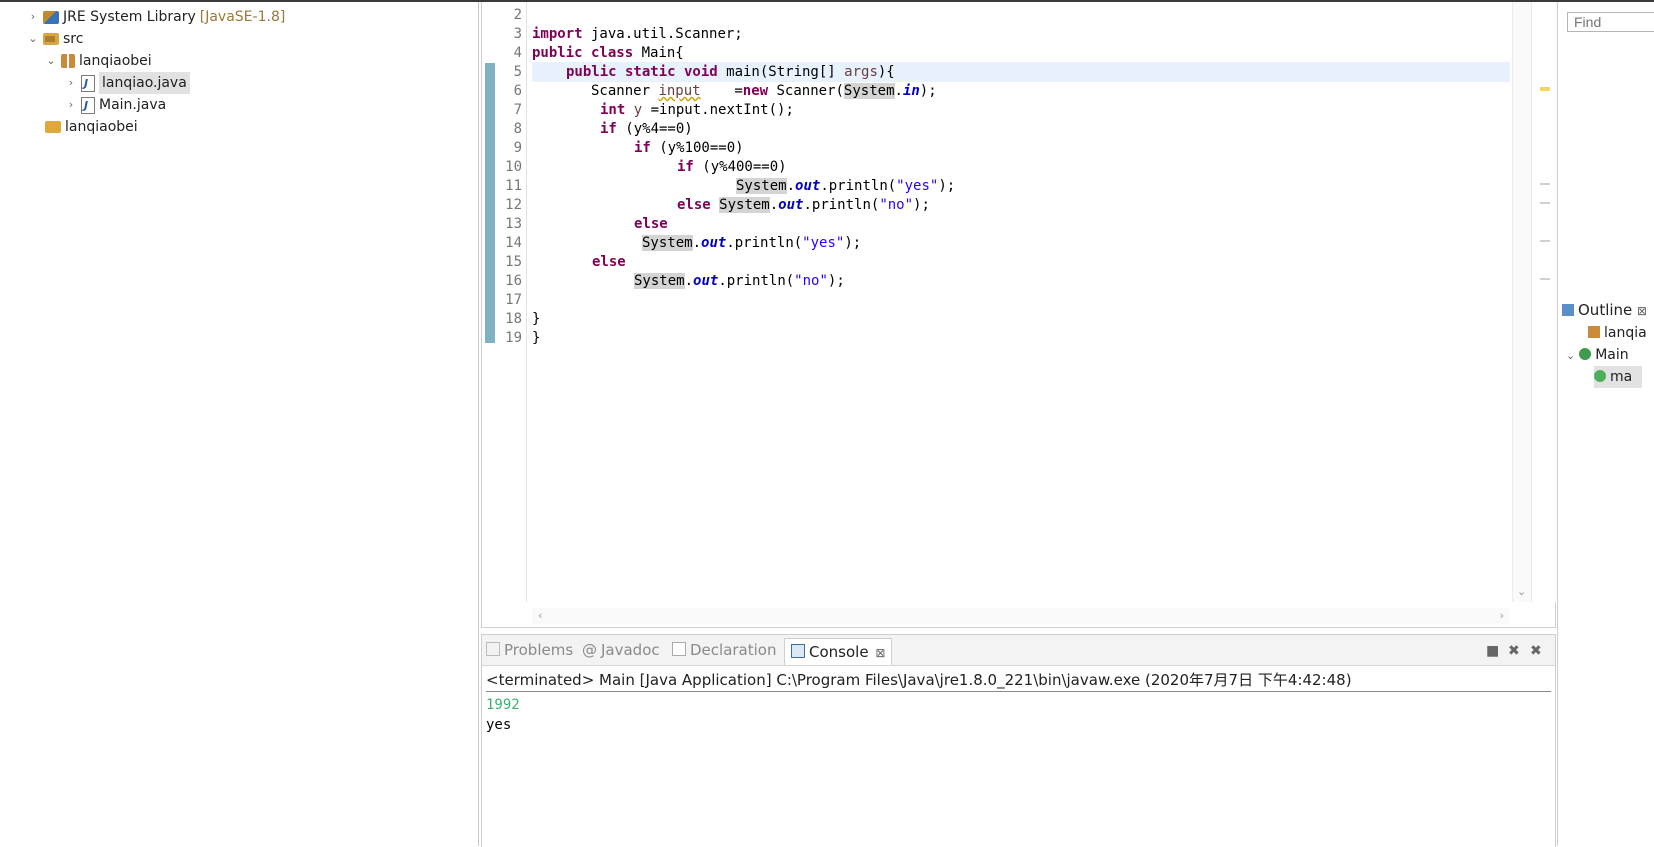 This screenshot has width=1654, height=847. What do you see at coordinates (1492, 651) in the screenshot?
I see `stop-icon: ■` at bounding box center [1492, 651].